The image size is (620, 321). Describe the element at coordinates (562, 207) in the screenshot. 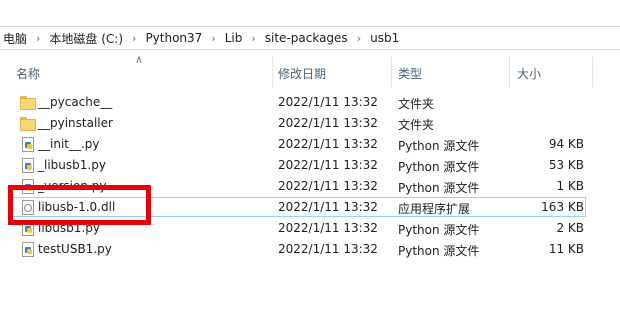

I see `file-size: 163 KB` at that location.